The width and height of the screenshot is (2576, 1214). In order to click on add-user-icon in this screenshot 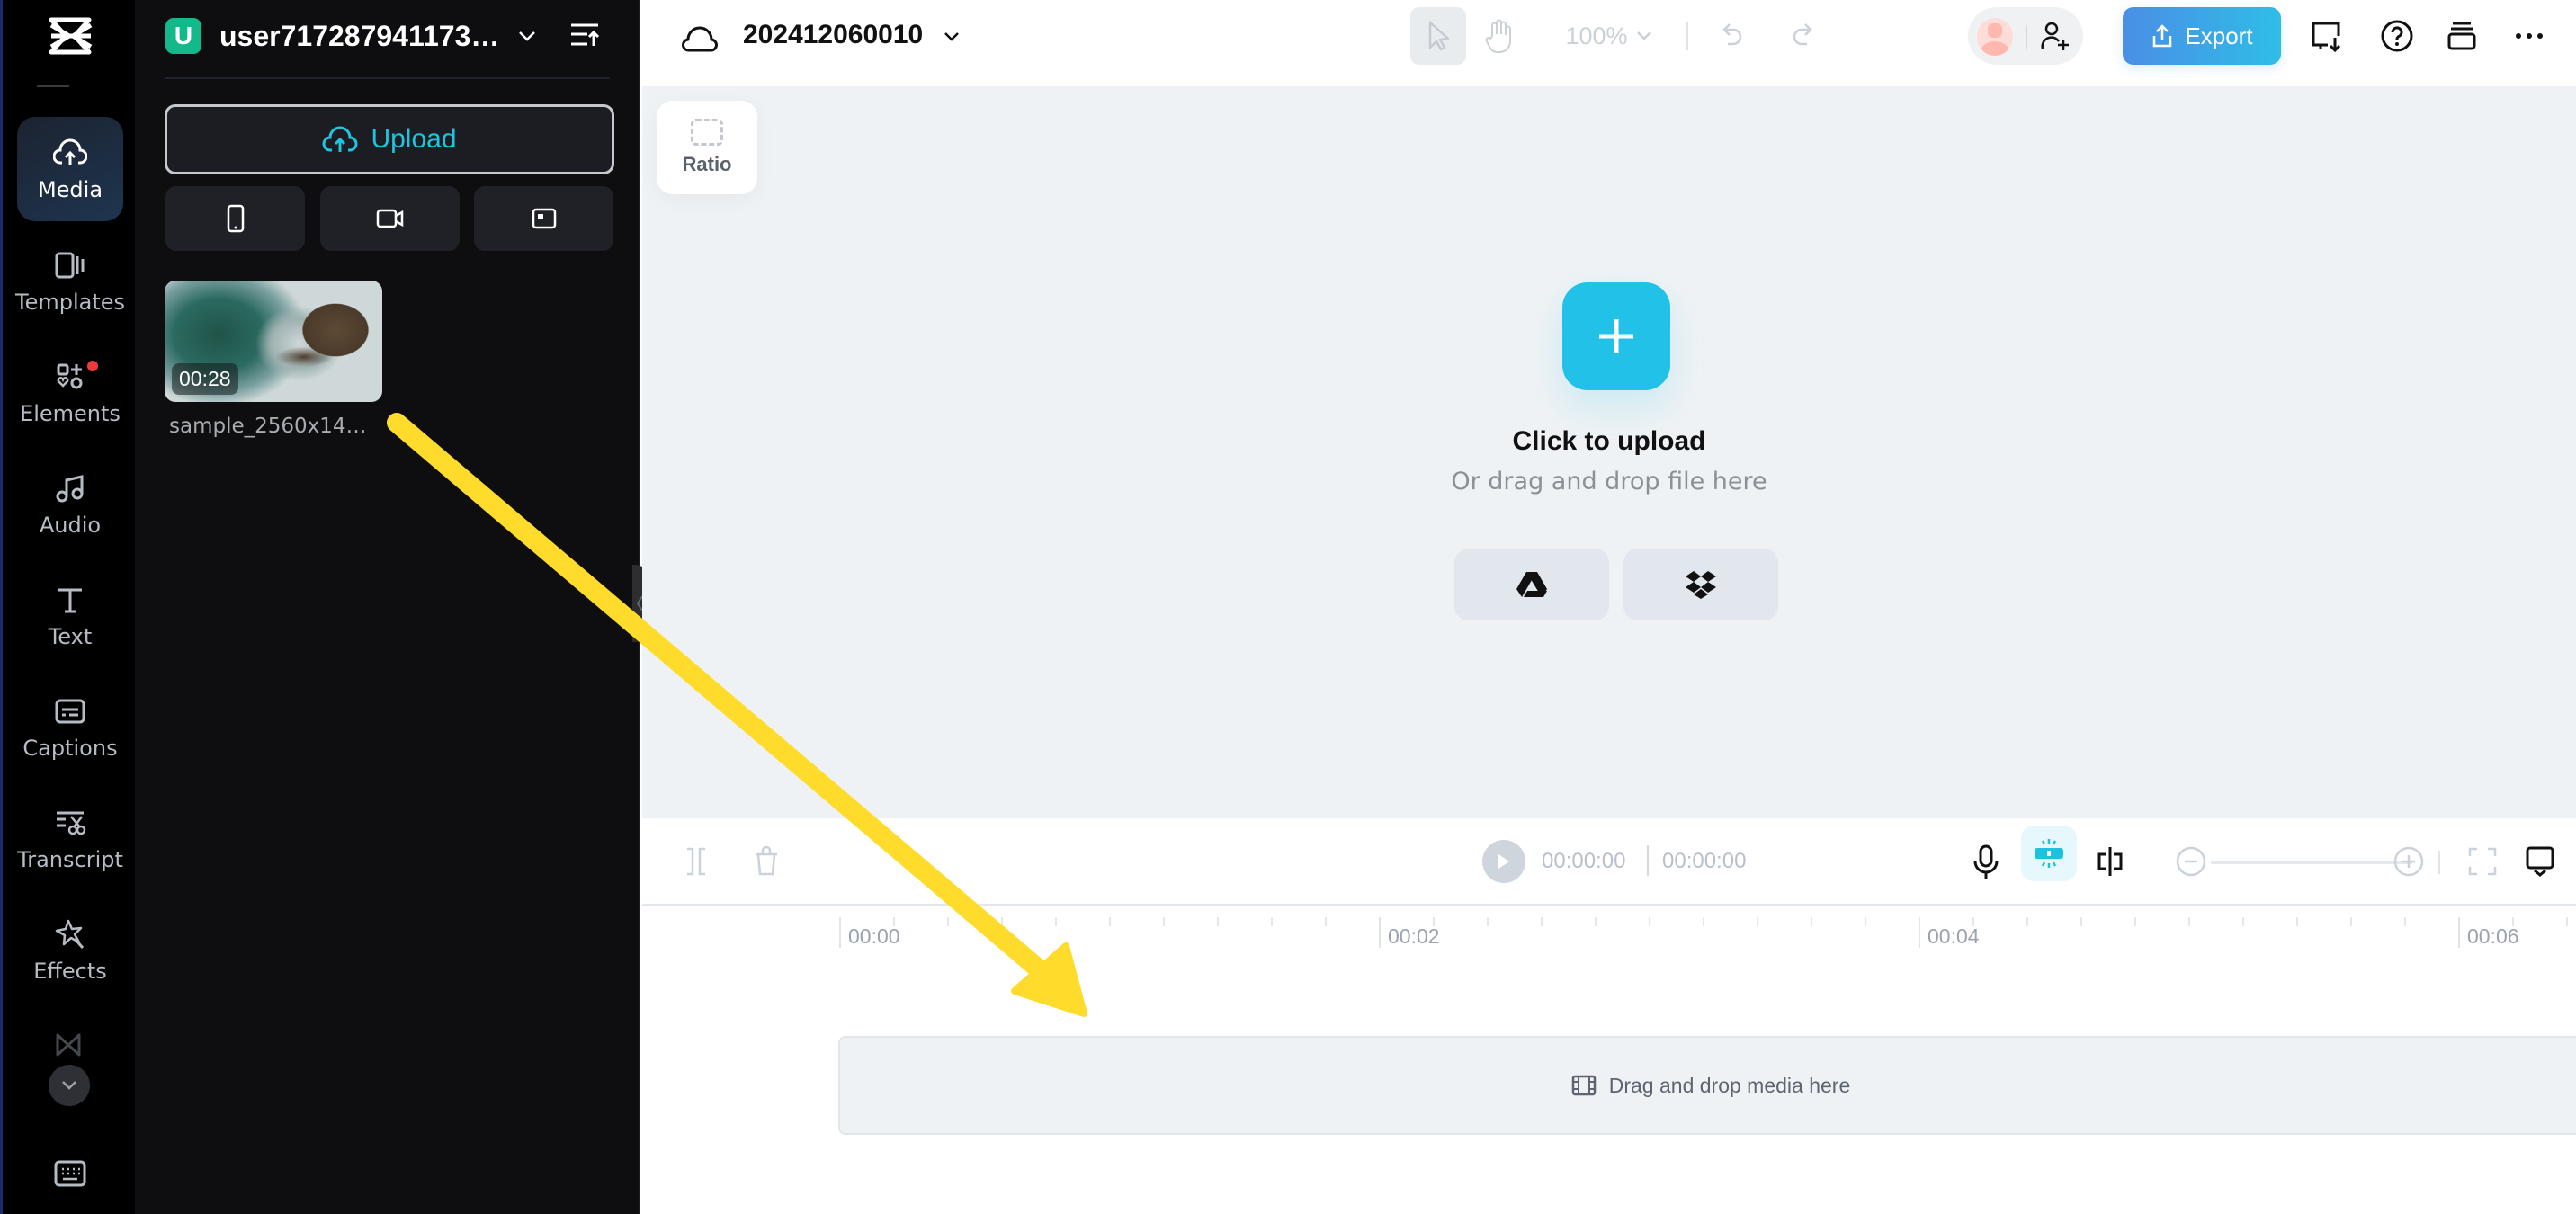, I will do `click(2054, 36)`.